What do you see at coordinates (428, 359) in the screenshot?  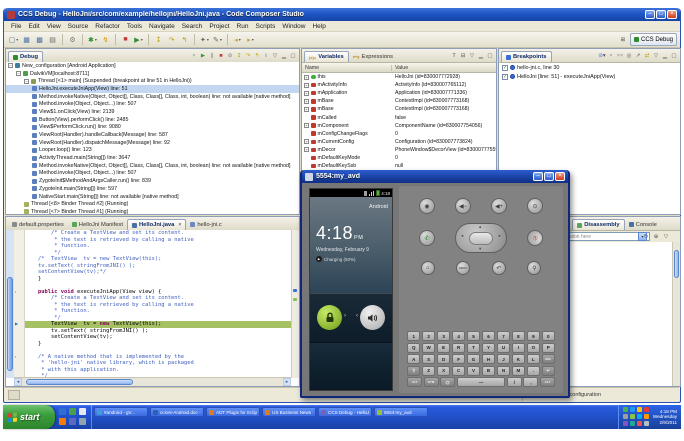 I see `key-s: S` at bounding box center [428, 359].